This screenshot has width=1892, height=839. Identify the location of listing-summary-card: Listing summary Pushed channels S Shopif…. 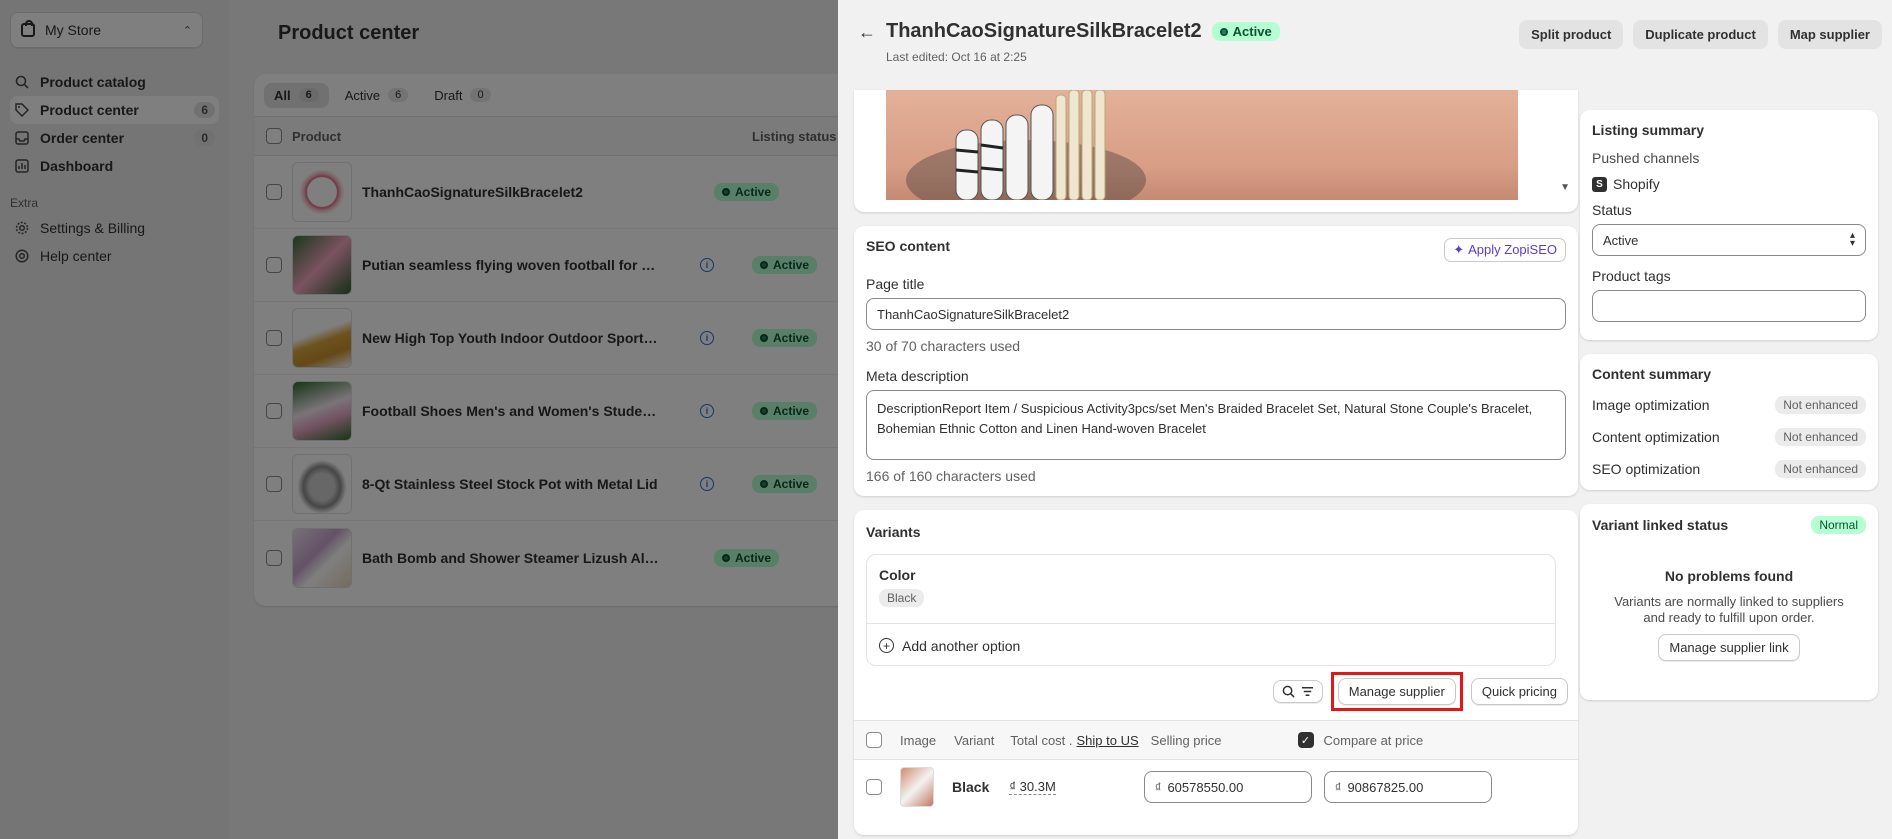
(1729, 225).